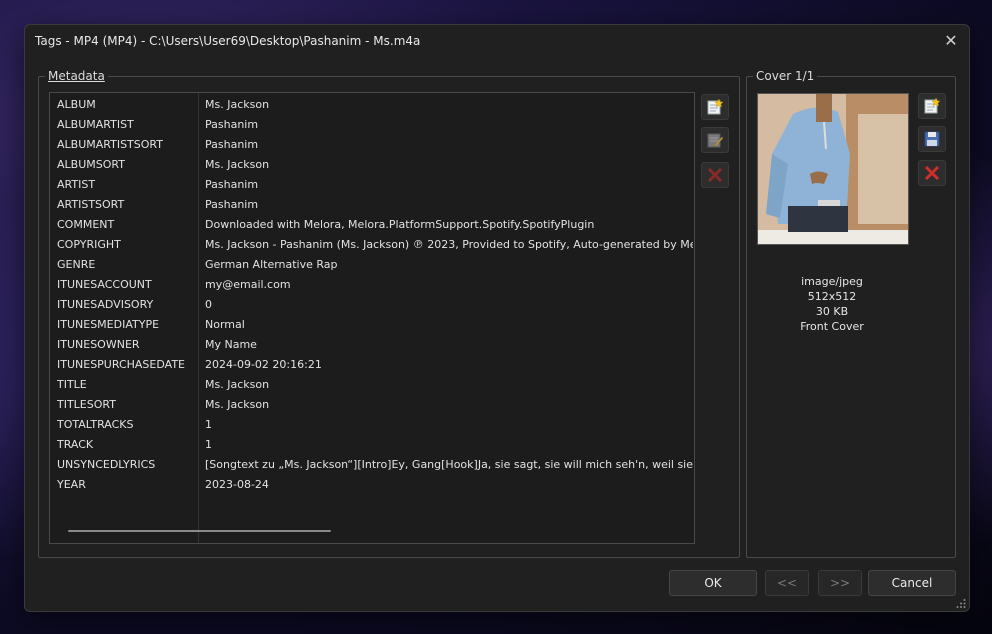  What do you see at coordinates (449, 325) in the screenshot?
I see `tag-value-cell: Normal` at bounding box center [449, 325].